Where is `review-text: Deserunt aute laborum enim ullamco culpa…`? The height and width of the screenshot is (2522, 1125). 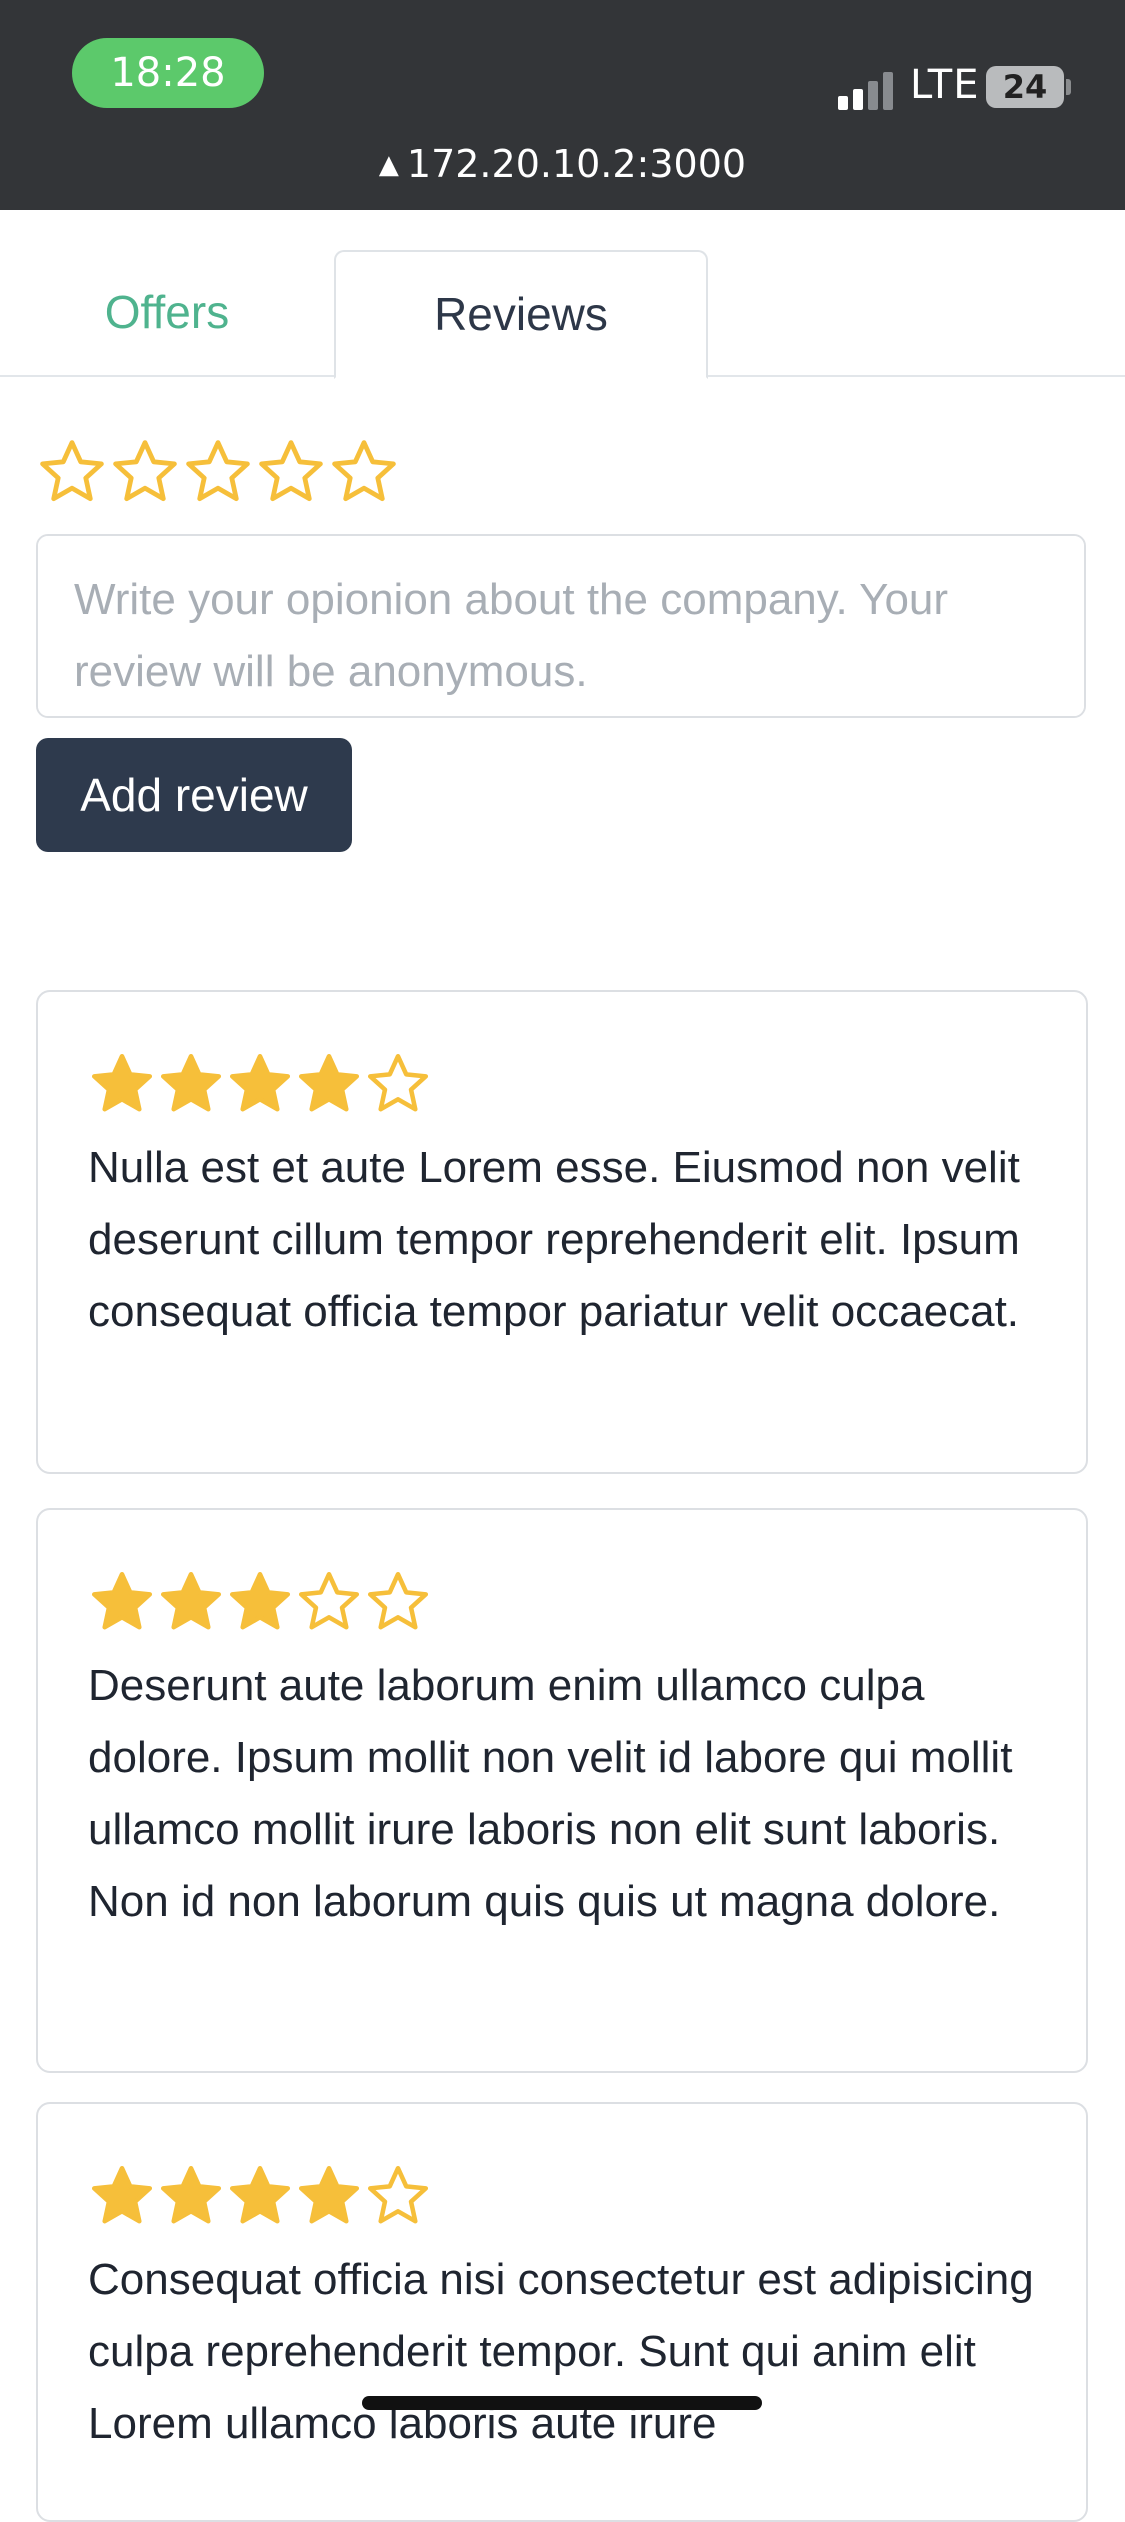
review-text: Deserunt aute laborum enim ullamco culpa… is located at coordinates (550, 1793).